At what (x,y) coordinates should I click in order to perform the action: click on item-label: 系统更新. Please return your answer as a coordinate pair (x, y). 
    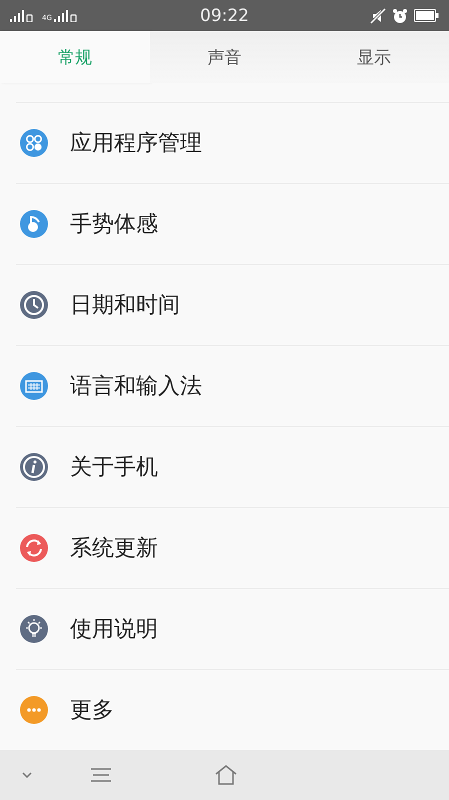
    Looking at the image, I should click on (114, 549).